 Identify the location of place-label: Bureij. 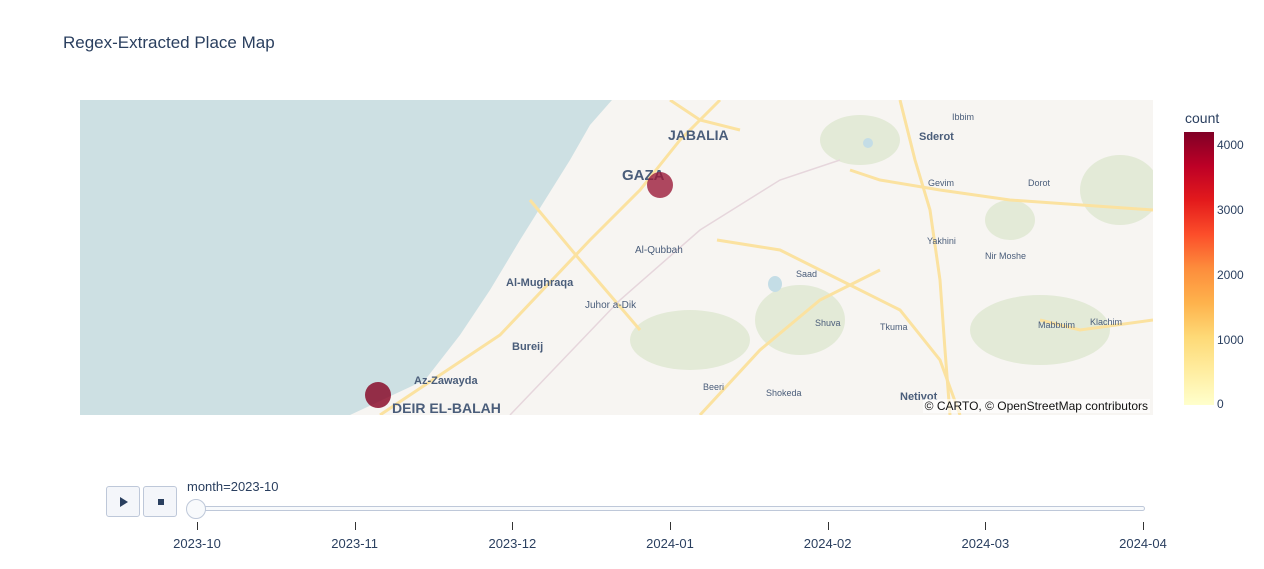
(527, 347).